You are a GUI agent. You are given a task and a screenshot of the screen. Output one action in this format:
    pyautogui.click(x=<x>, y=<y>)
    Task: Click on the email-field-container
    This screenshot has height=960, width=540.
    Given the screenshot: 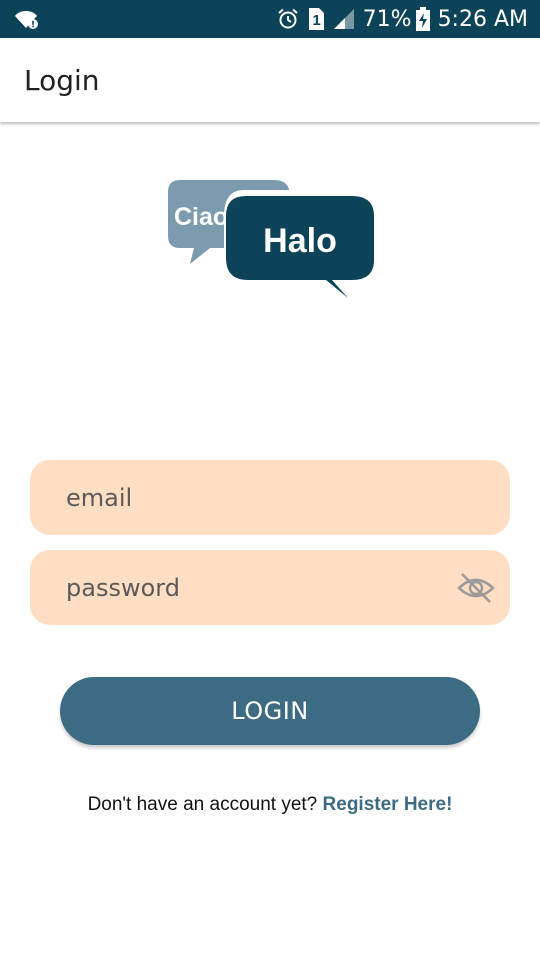 What is the action you would take?
    pyautogui.click(x=270, y=497)
    